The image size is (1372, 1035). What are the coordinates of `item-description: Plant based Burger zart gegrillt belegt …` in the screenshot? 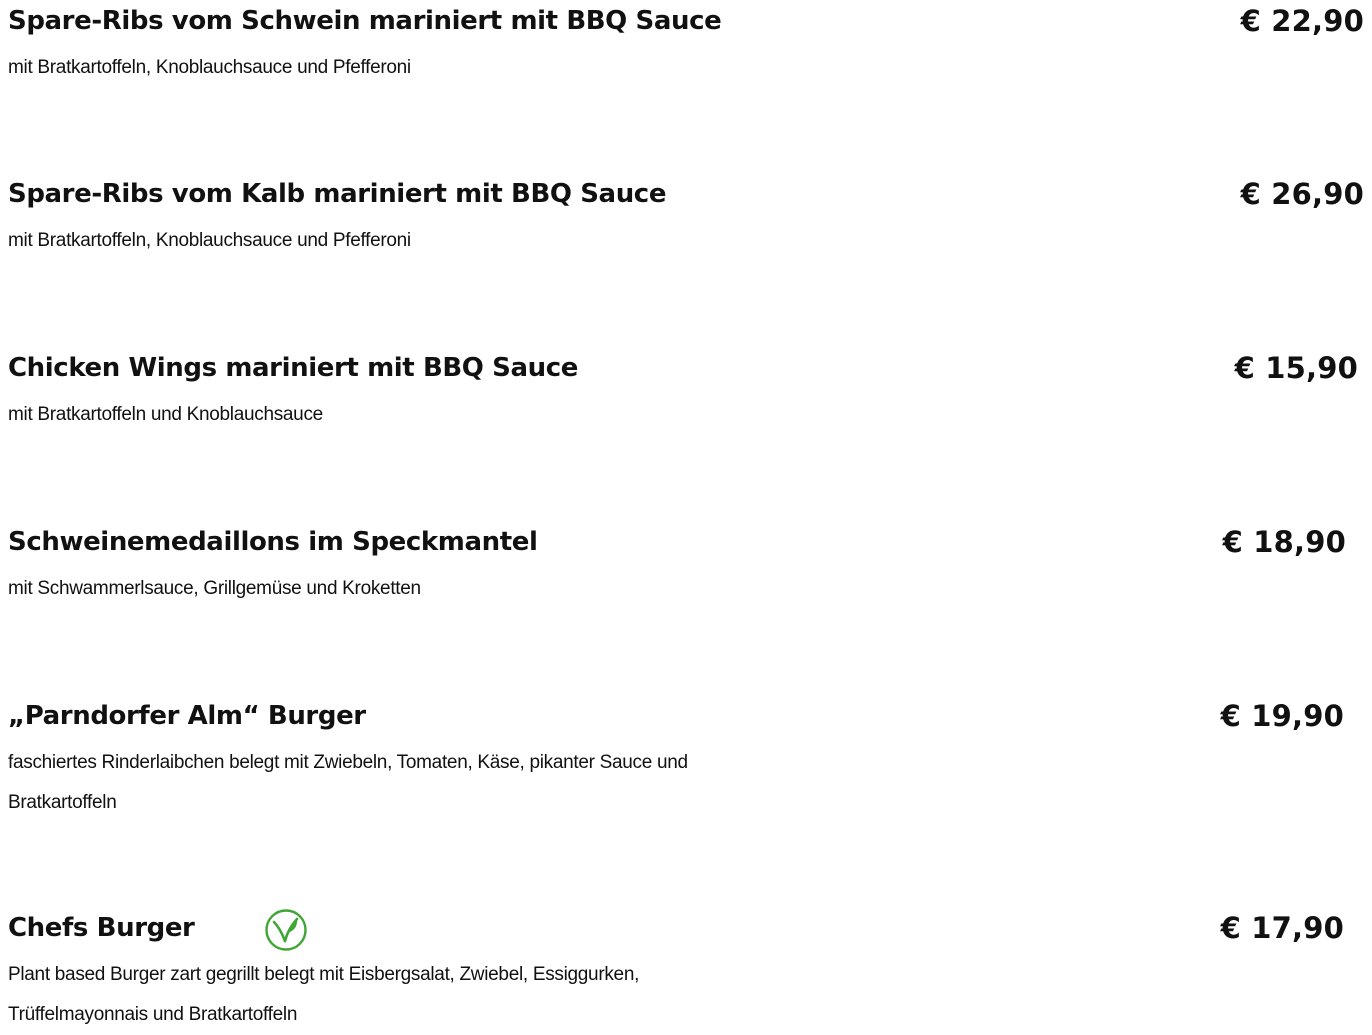 It's located at (324, 994).